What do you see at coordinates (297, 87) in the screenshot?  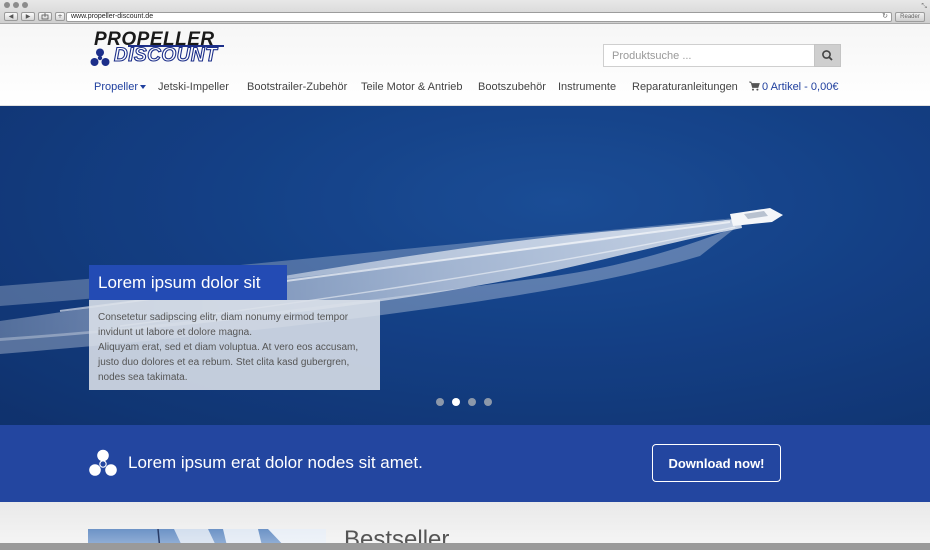 I see `nav-item-bootstrailer-zubehoer: Bootstrailer-Zubehör` at bounding box center [297, 87].